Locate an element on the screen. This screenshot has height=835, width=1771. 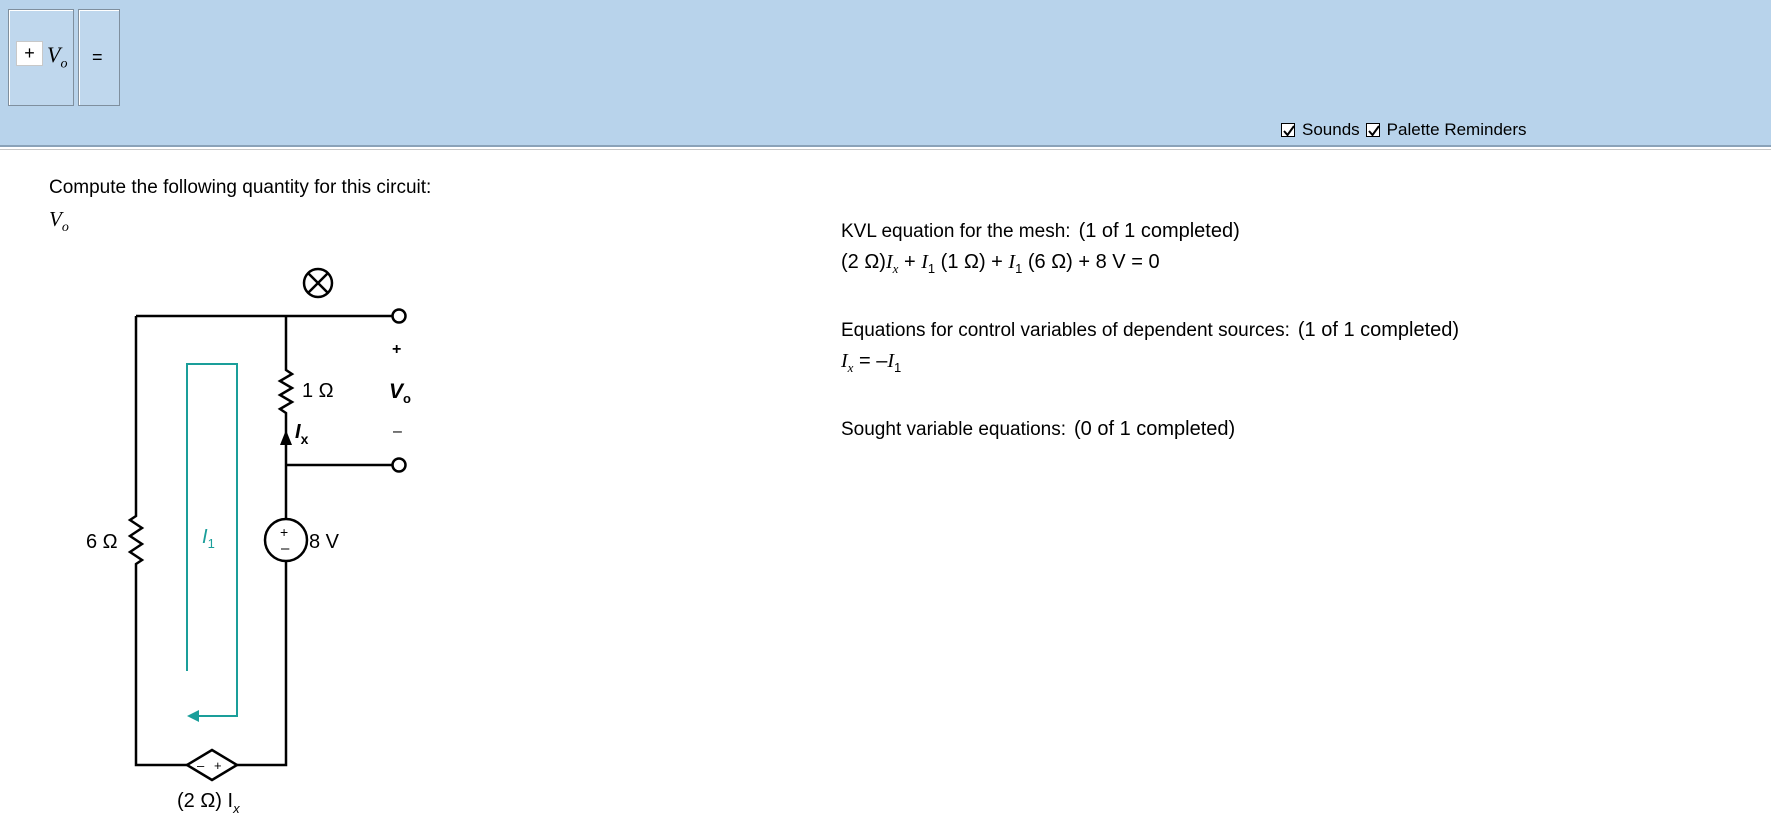
output-terminal-top is located at coordinates (399, 316).